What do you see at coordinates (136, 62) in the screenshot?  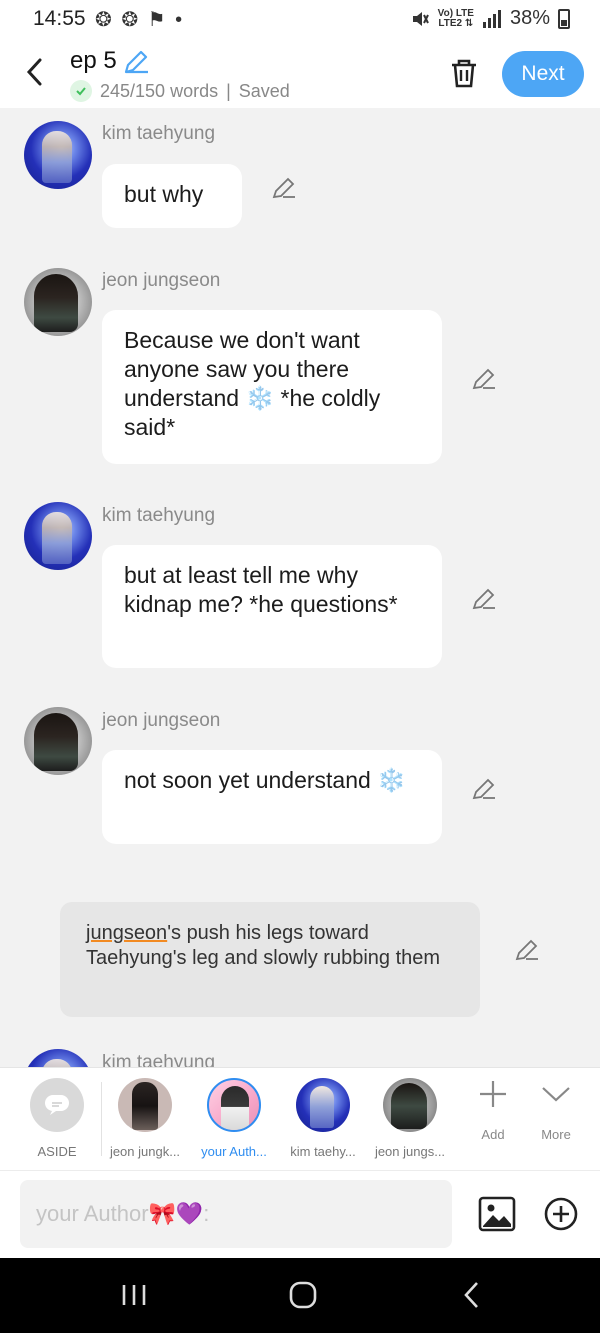 I see `edit-title-icon` at bounding box center [136, 62].